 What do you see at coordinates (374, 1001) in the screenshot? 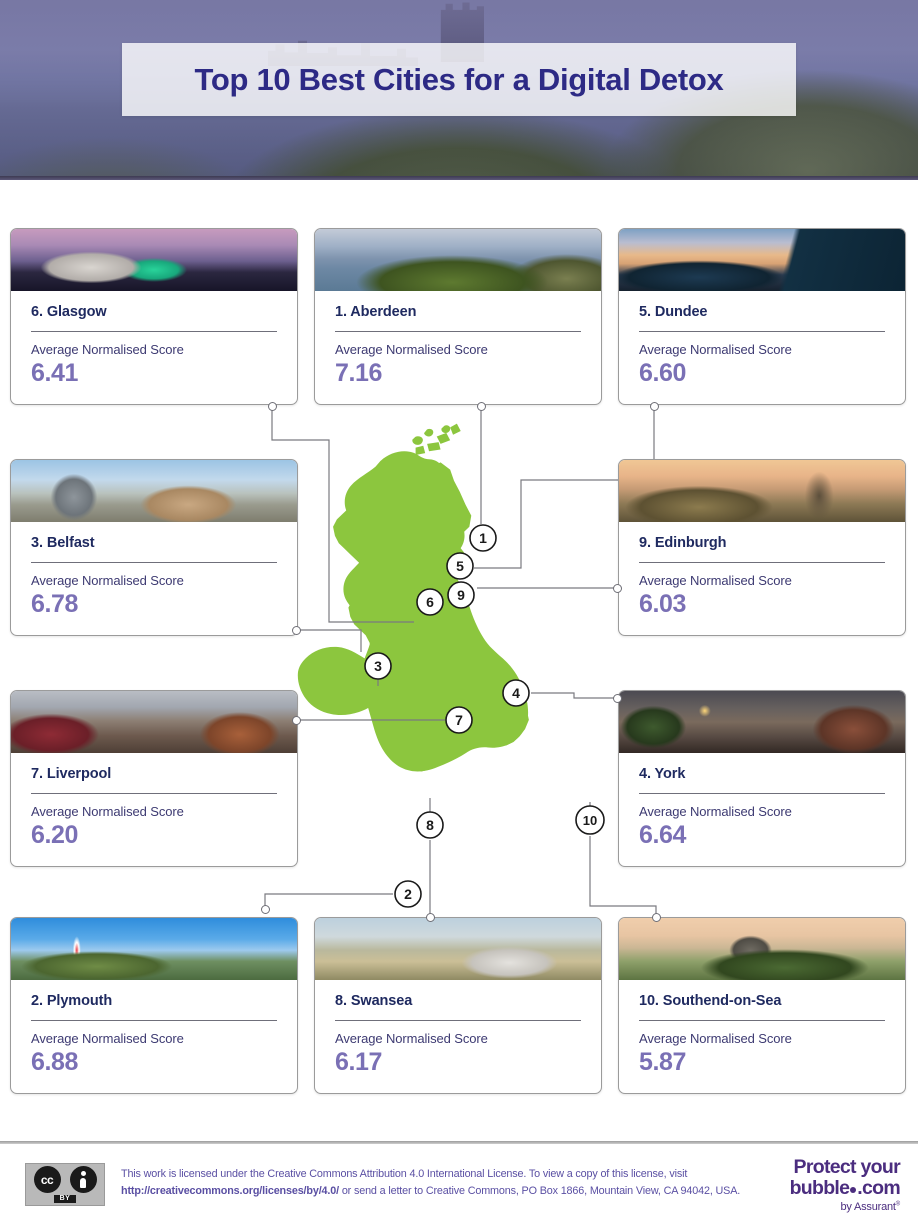
I see `city-name-swansea: 8. Swansea` at bounding box center [374, 1001].